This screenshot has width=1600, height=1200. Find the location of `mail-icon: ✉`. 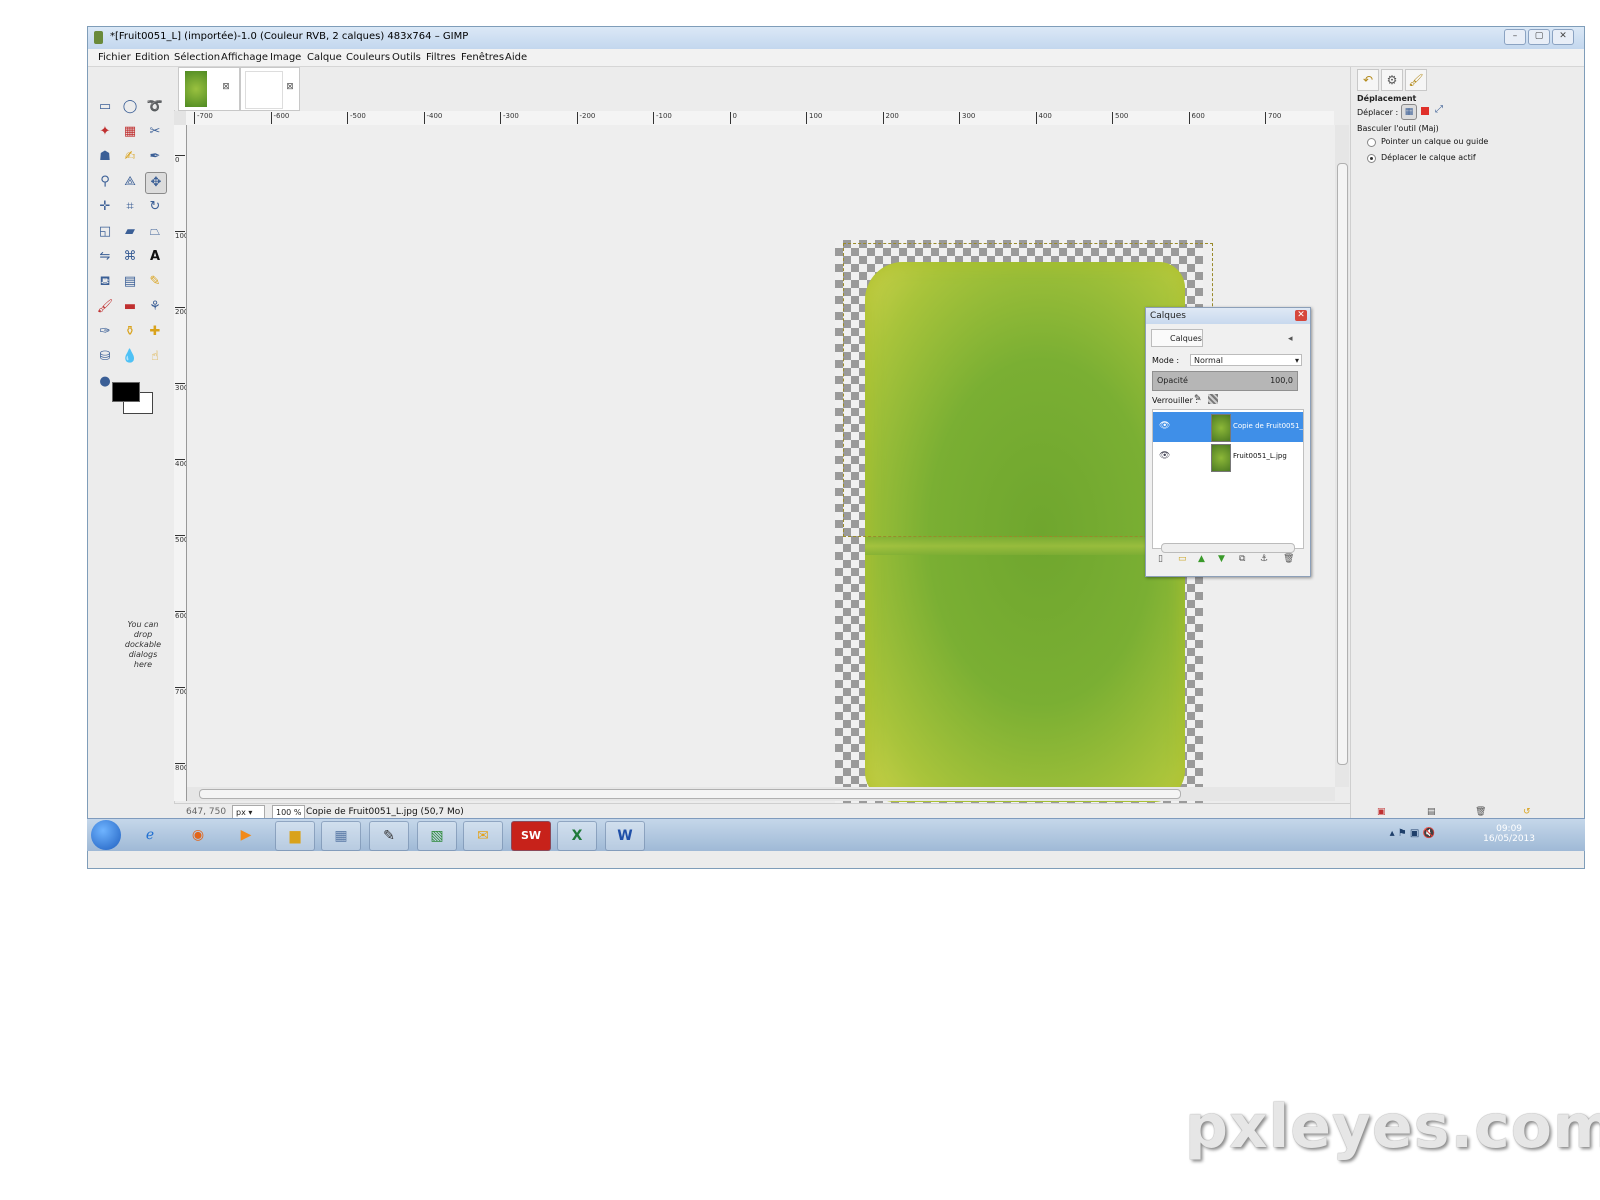

mail-icon: ✉ is located at coordinates (483, 836).